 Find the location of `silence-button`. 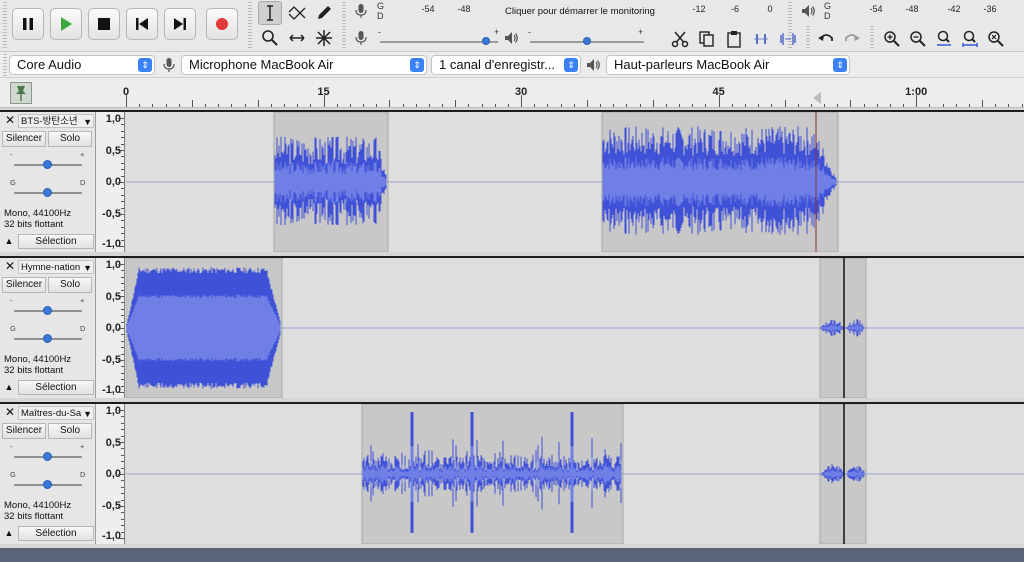

silence-button is located at coordinates (788, 39).